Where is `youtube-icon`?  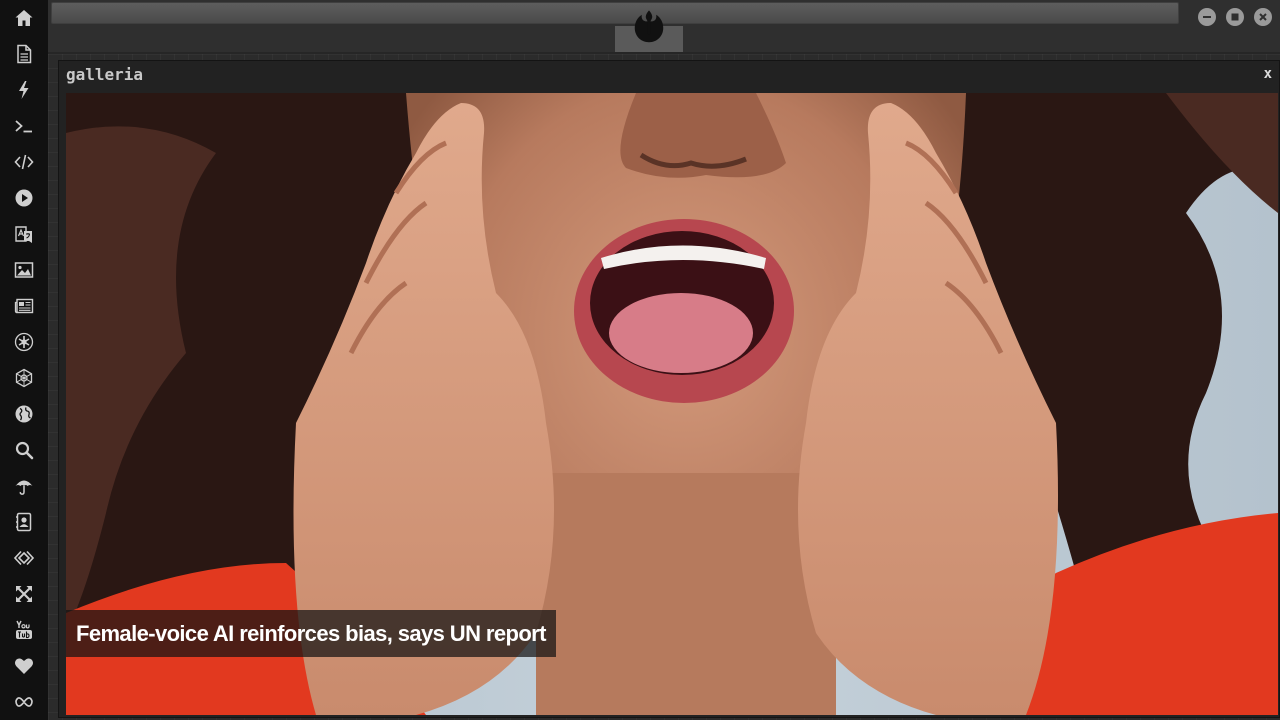 youtube-icon is located at coordinates (24, 629).